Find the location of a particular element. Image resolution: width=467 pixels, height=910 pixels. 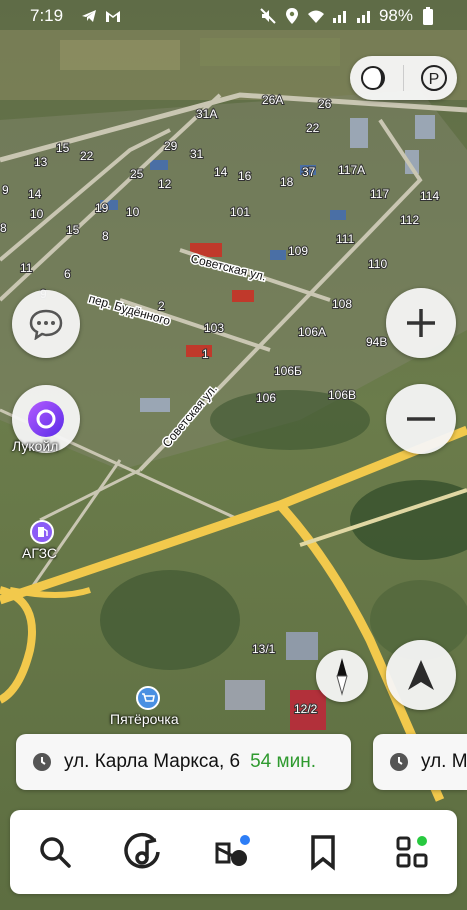

house-number: 101 is located at coordinates (240, 212).